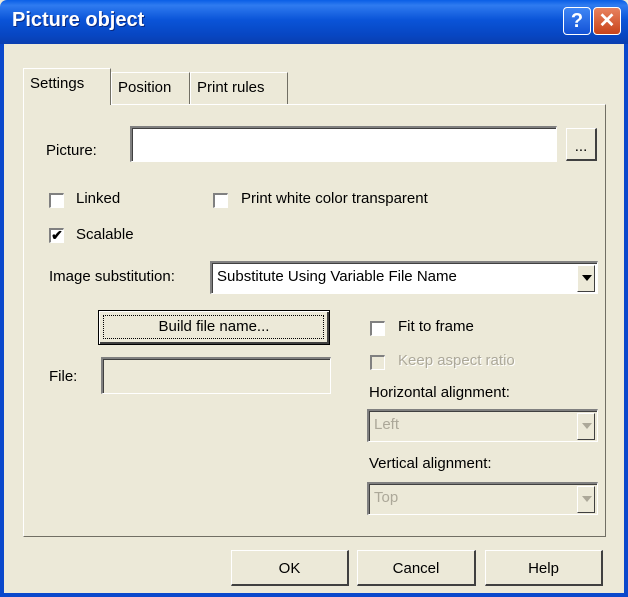 The image size is (628, 597). I want to click on tab-settings: Settings, so click(67, 86).